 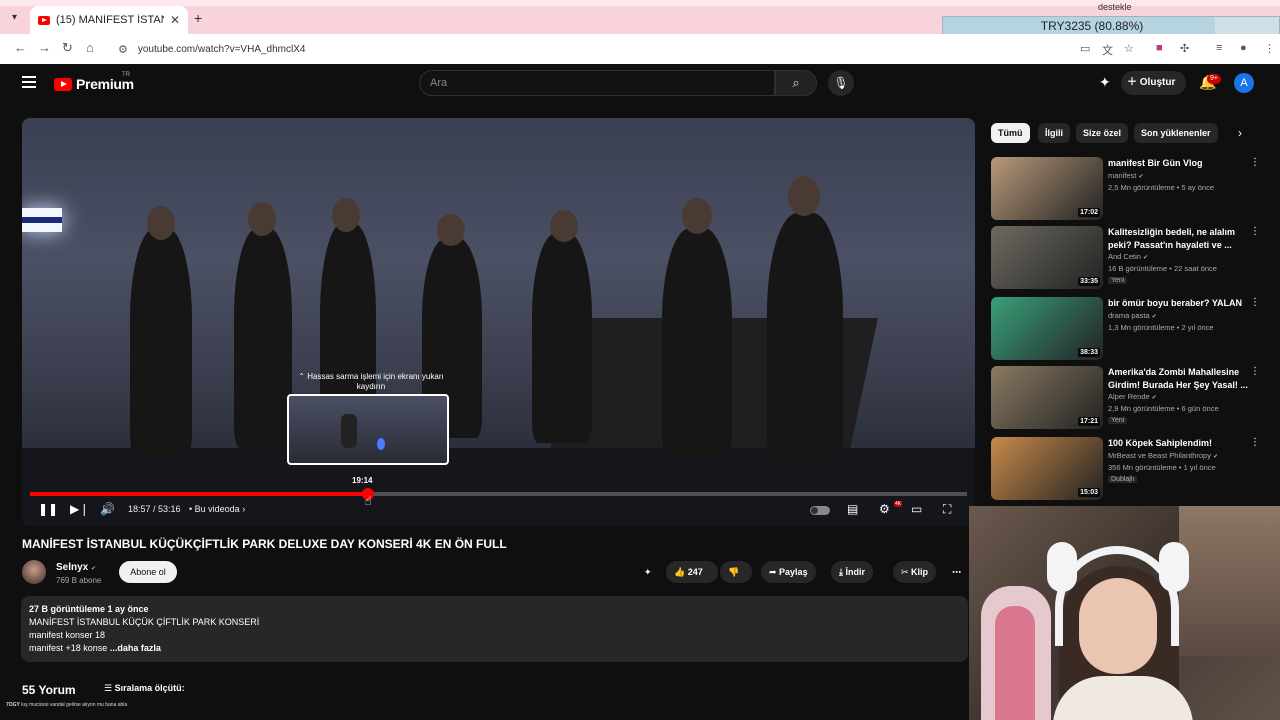 I want to click on recommendation-thumbnail: 38:33, so click(x=1047, y=328).